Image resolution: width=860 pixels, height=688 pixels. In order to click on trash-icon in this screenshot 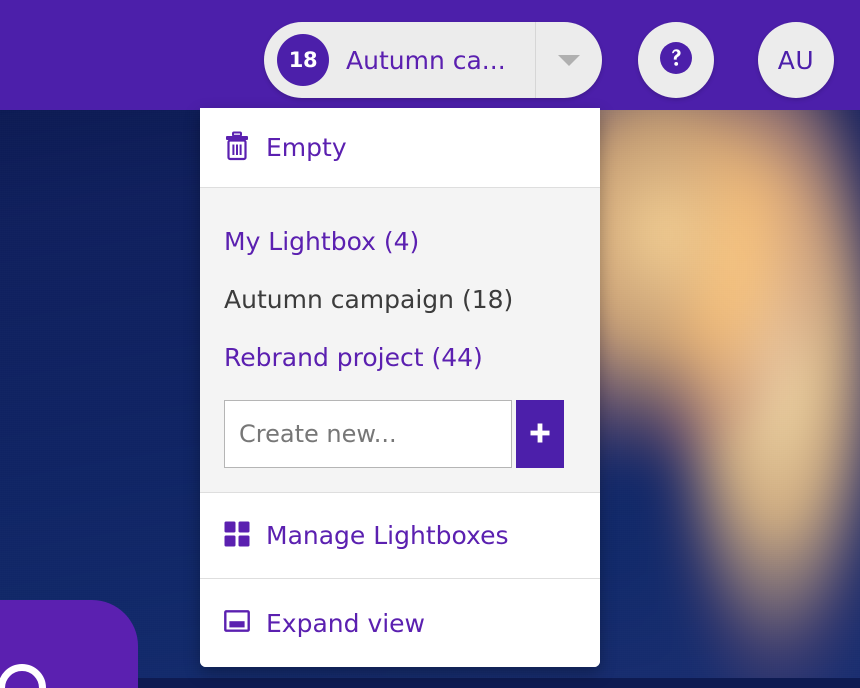, I will do `click(237, 148)`.